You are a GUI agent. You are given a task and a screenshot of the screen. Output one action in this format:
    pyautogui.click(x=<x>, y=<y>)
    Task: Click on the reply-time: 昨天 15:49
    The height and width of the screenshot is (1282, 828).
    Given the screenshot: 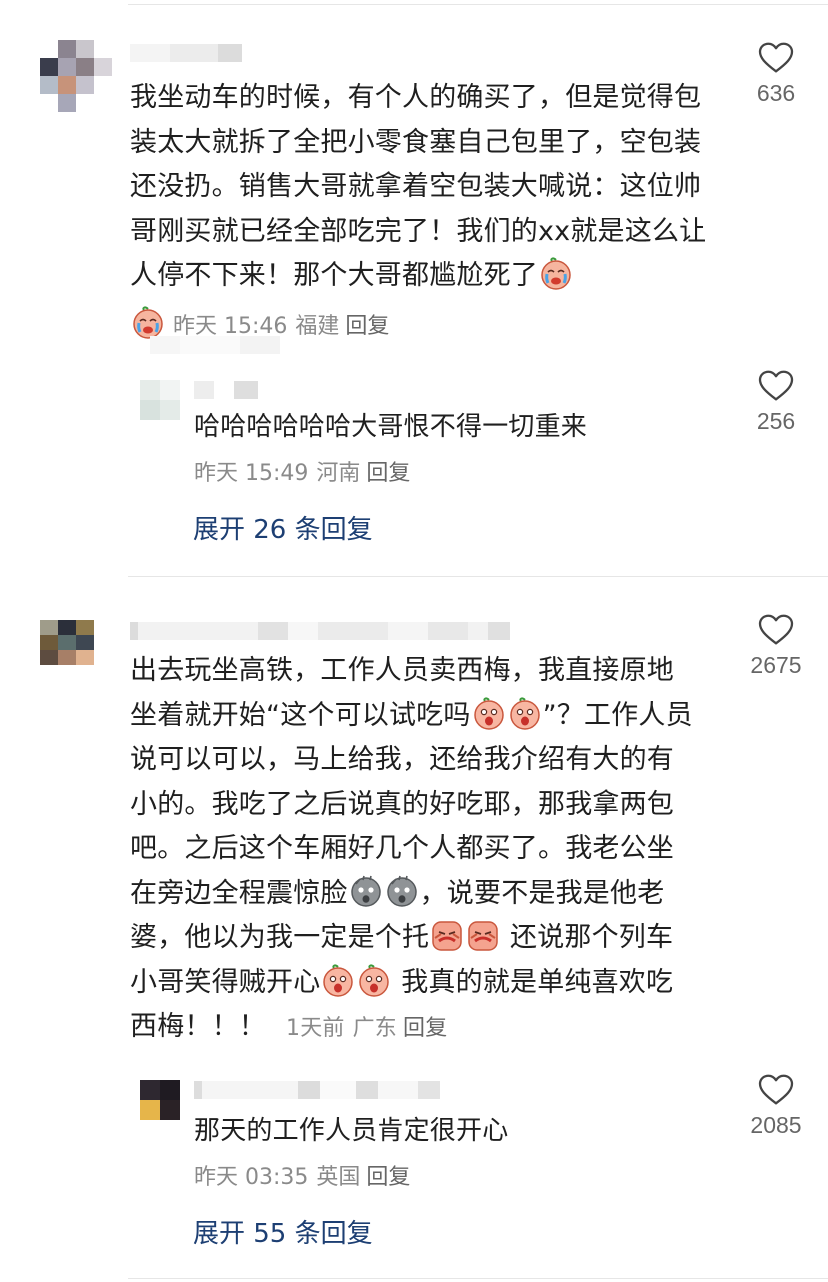 What is the action you would take?
    pyautogui.click(x=251, y=473)
    